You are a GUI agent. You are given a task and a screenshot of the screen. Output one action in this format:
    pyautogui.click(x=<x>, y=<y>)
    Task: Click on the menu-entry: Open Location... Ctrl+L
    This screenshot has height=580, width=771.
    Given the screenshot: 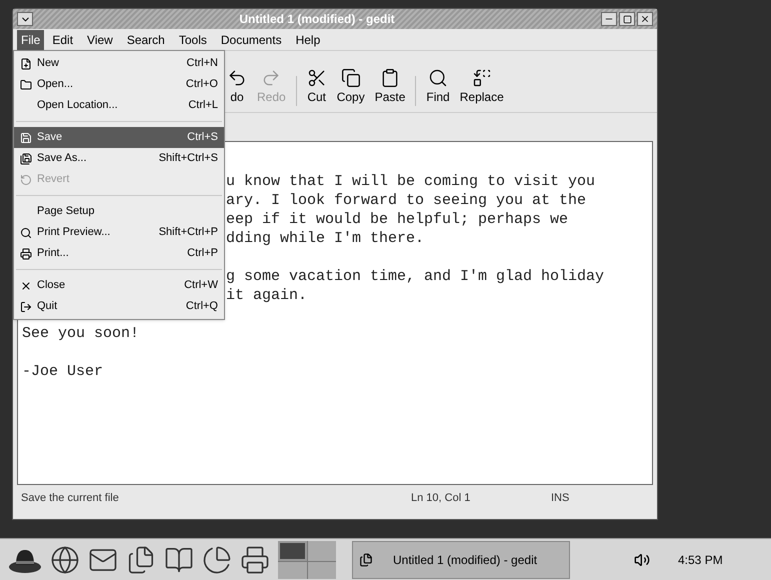 What is the action you would take?
    pyautogui.click(x=119, y=105)
    